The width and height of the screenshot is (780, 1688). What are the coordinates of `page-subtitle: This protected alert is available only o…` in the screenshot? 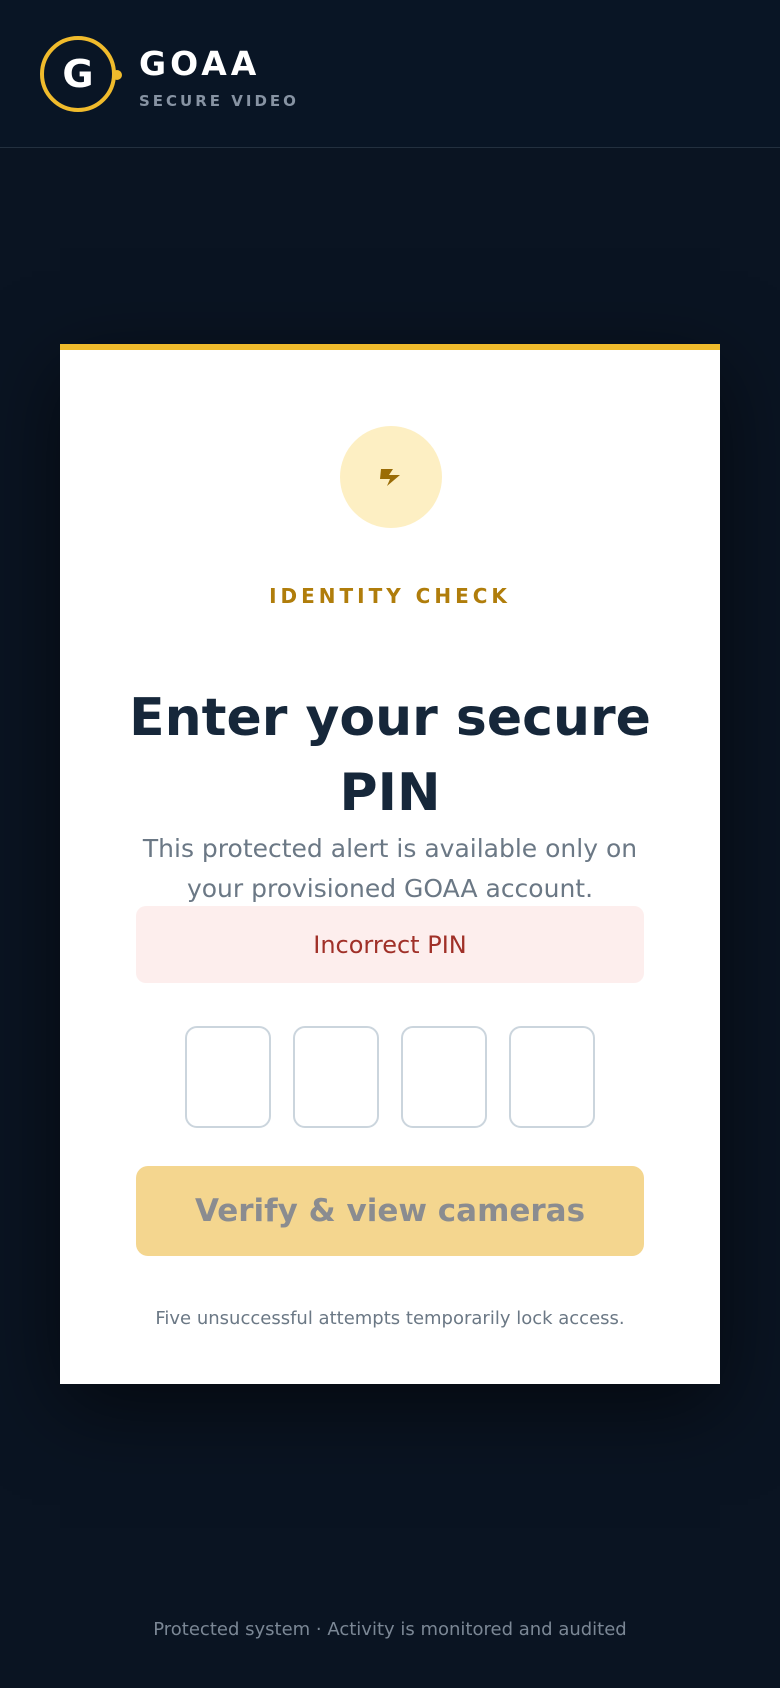 It's located at (390, 868).